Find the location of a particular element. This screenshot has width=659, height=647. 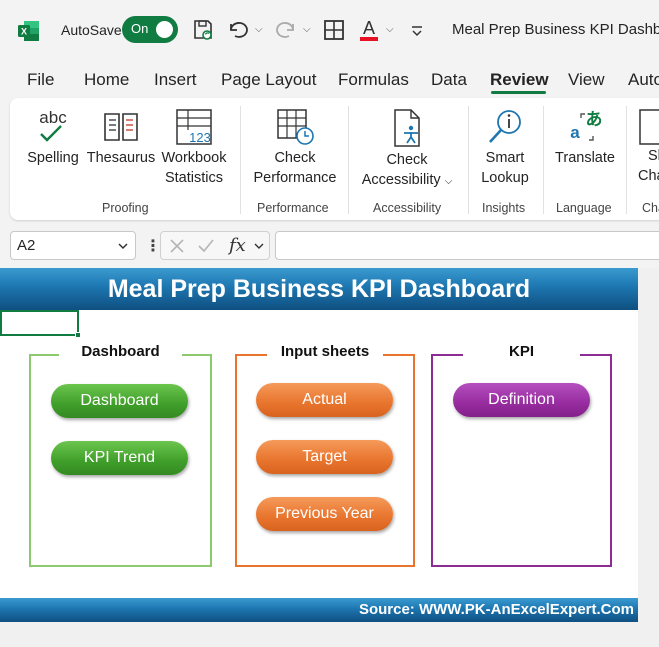

customize-toolbar-icon is located at coordinates (417, 30).